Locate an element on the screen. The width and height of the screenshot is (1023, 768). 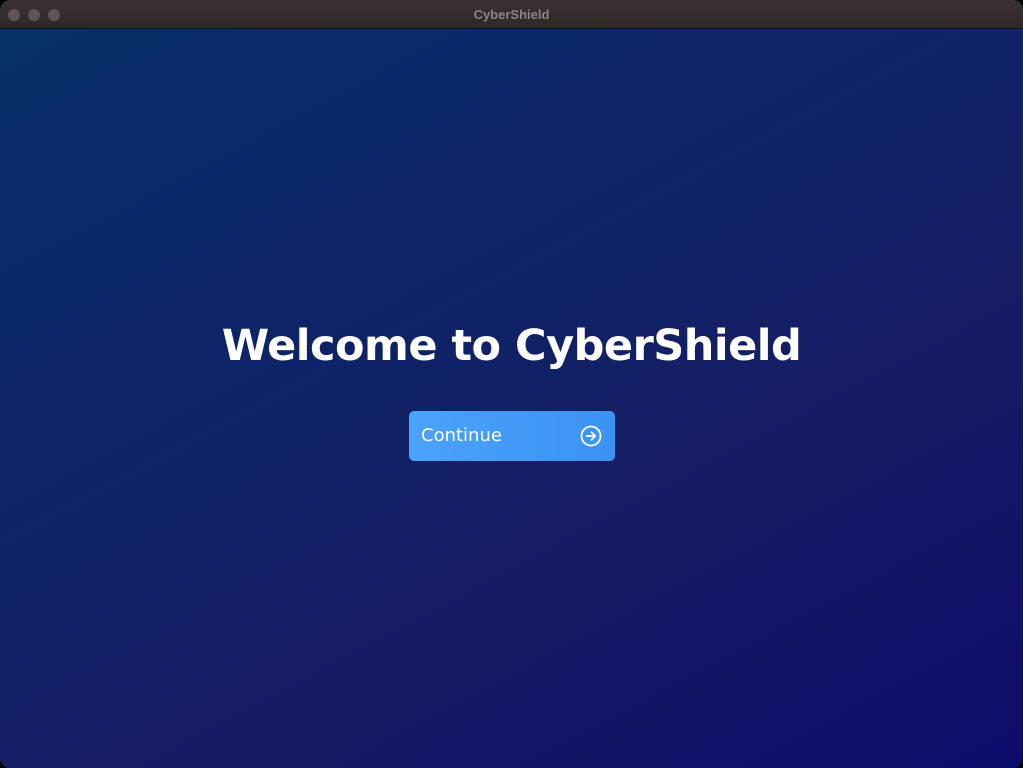
window-title: CyberShield is located at coordinates (511, 14).